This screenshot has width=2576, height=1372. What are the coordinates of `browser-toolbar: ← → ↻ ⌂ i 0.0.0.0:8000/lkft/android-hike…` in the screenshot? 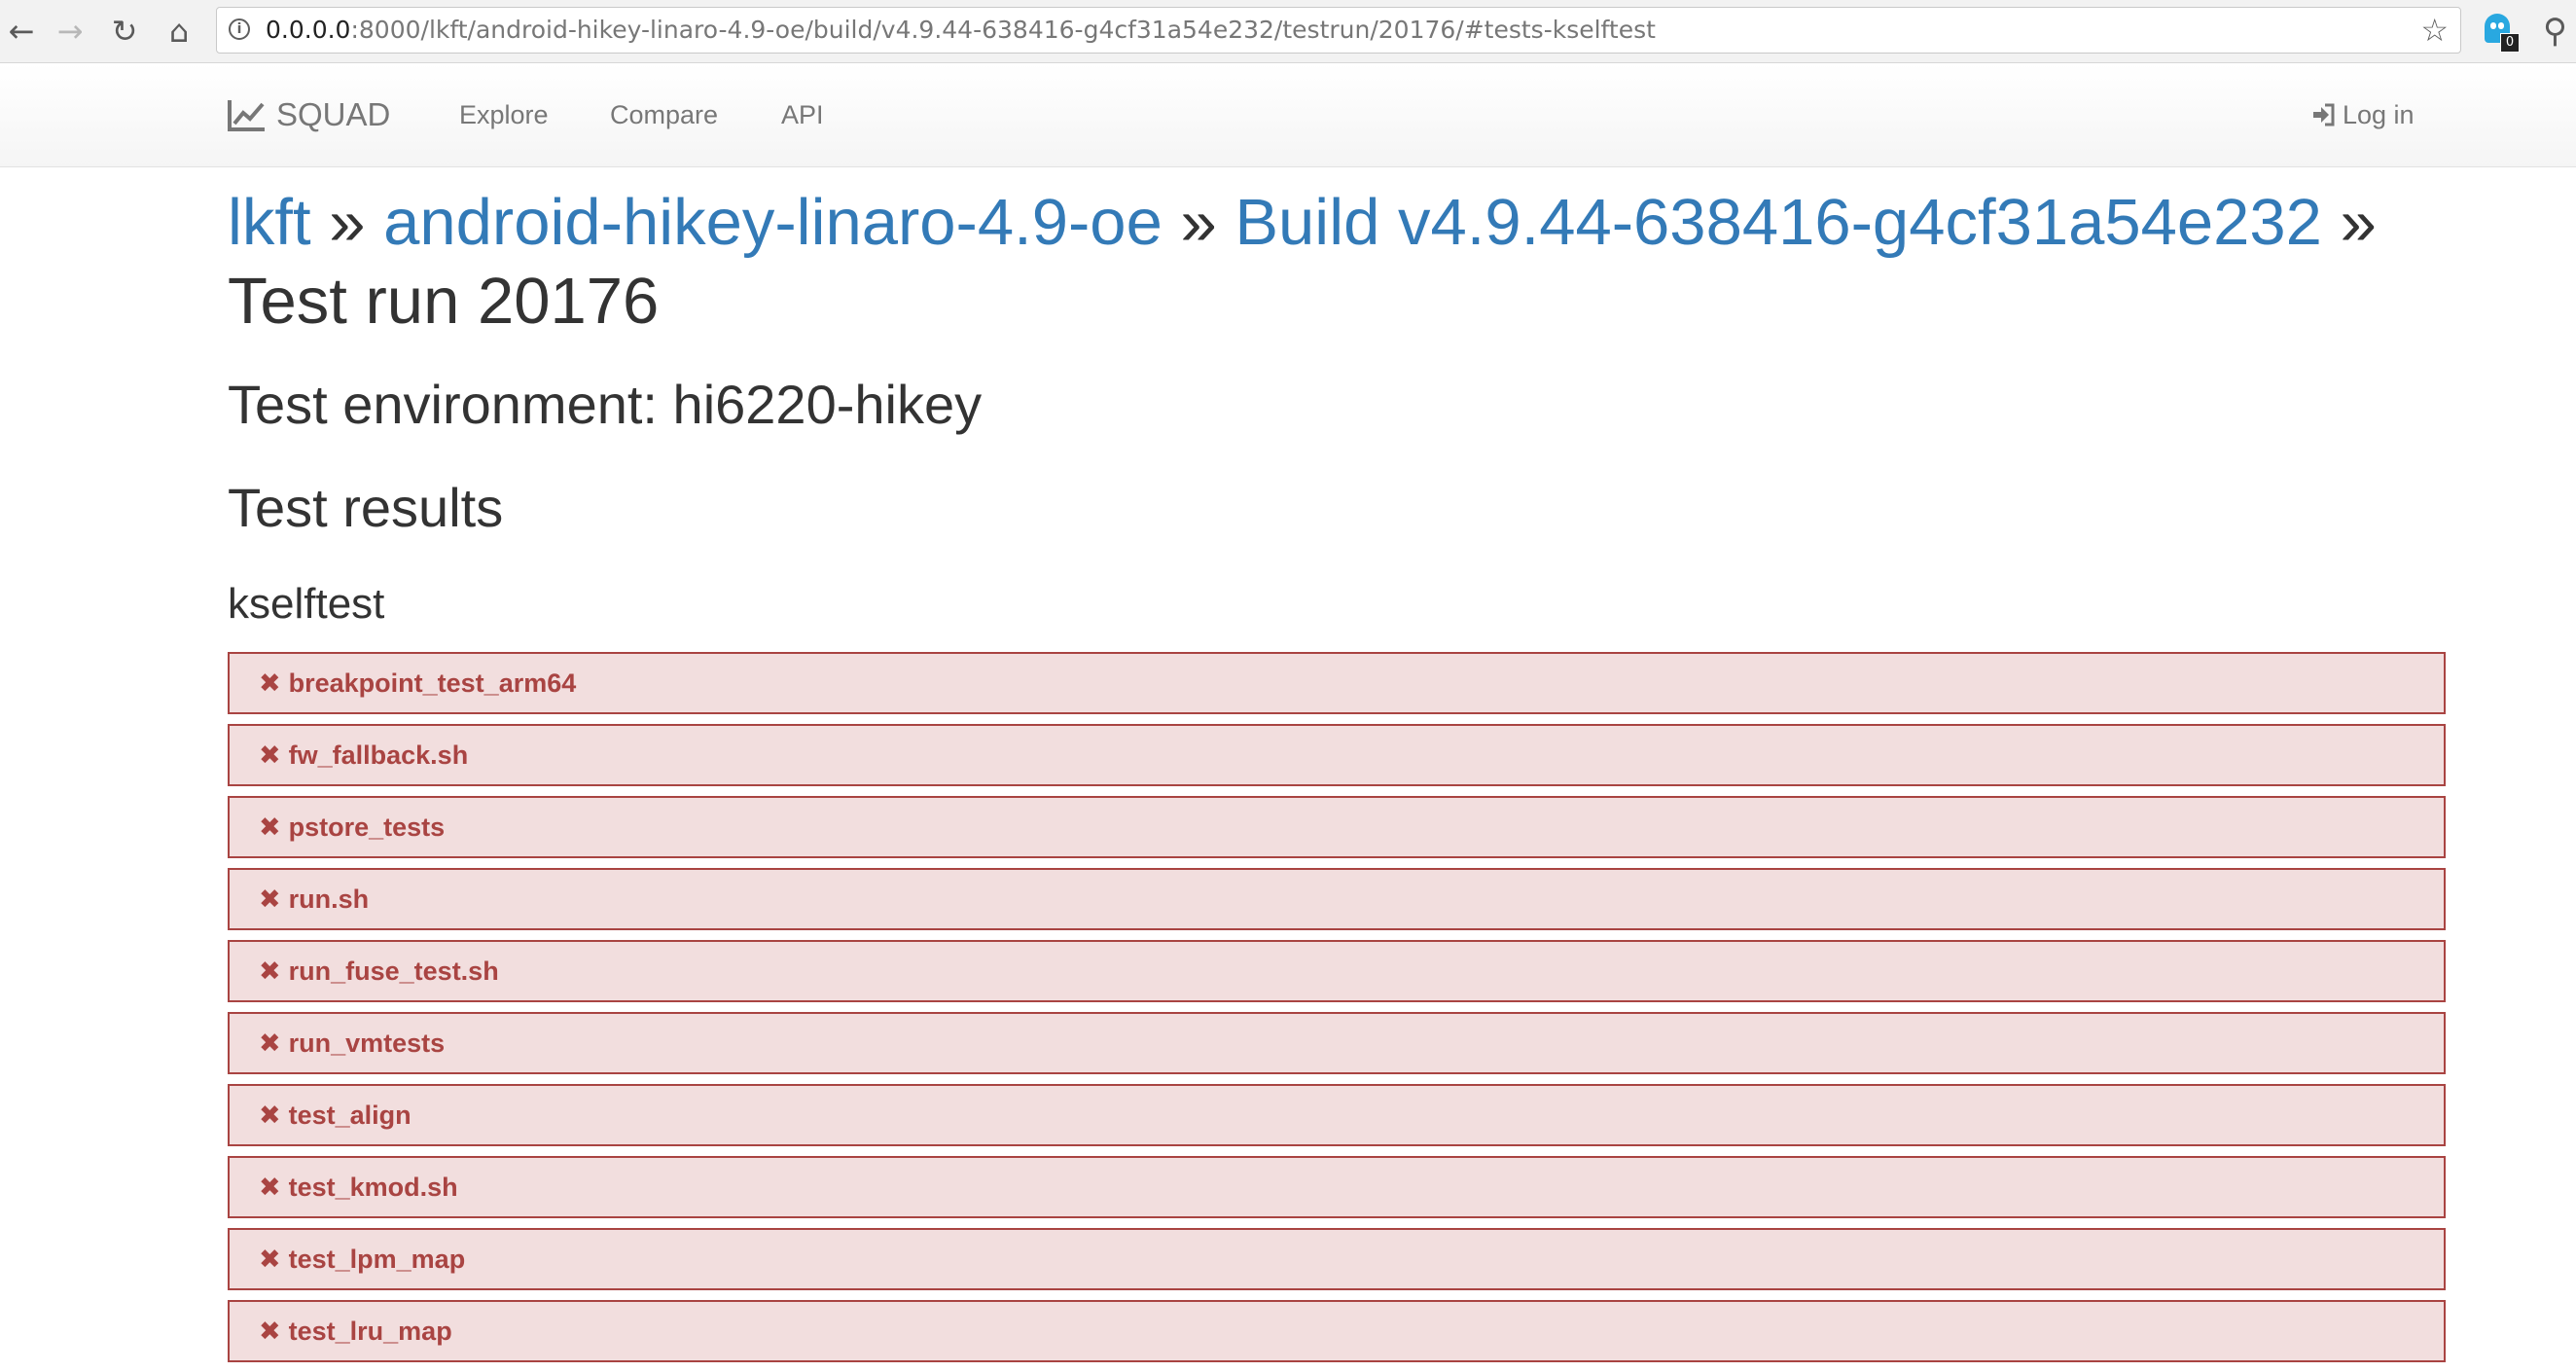 It's located at (1288, 31).